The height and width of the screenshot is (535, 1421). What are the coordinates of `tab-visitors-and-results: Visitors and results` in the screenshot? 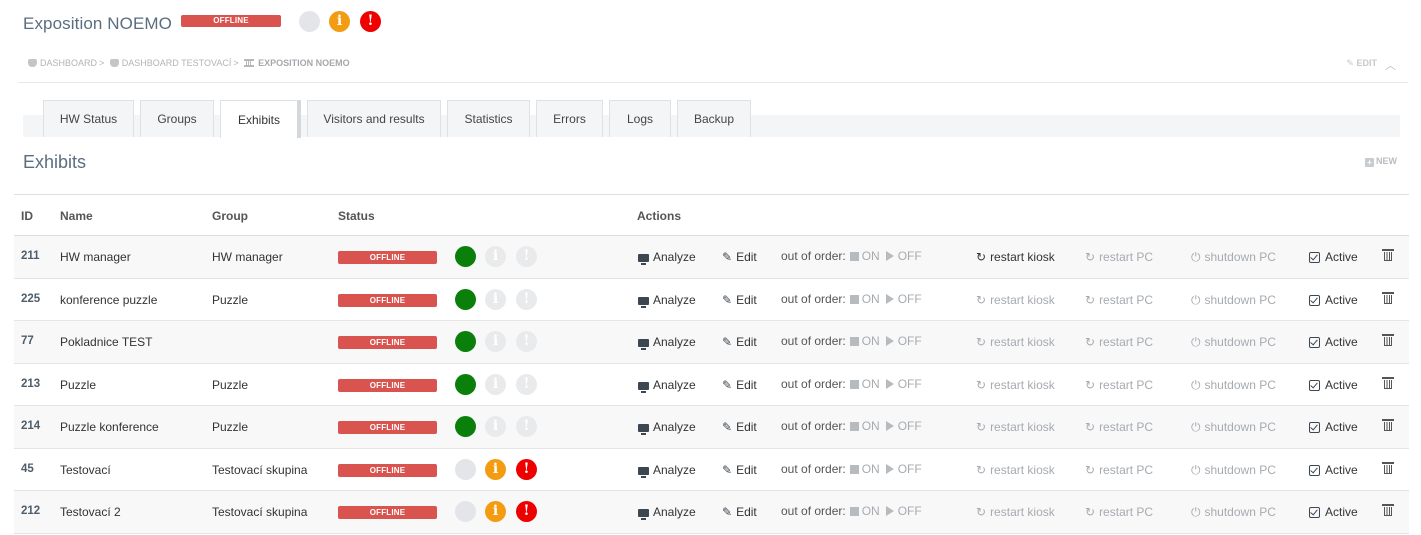 It's located at (374, 118).